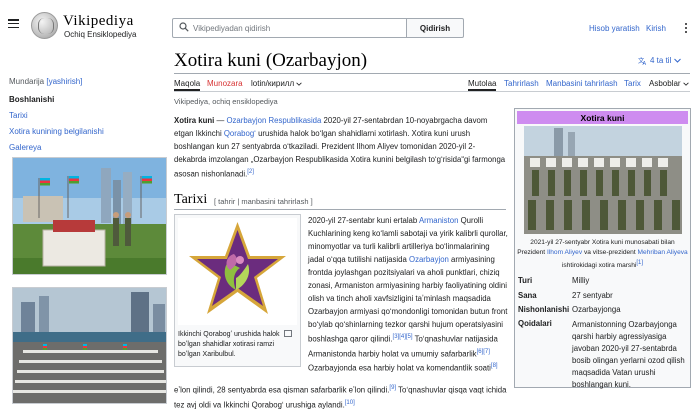 The height and width of the screenshot is (420, 700). Describe the element at coordinates (429, 259) in the screenshot. I see `link-azerbaijan: Ozarbayjon` at that location.